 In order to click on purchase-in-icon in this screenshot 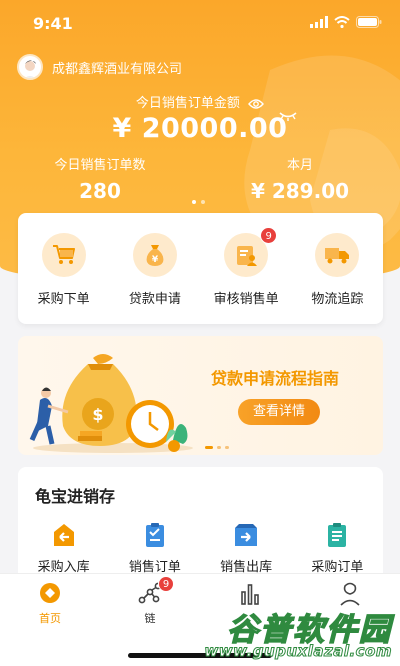, I will do `click(63, 535)`.